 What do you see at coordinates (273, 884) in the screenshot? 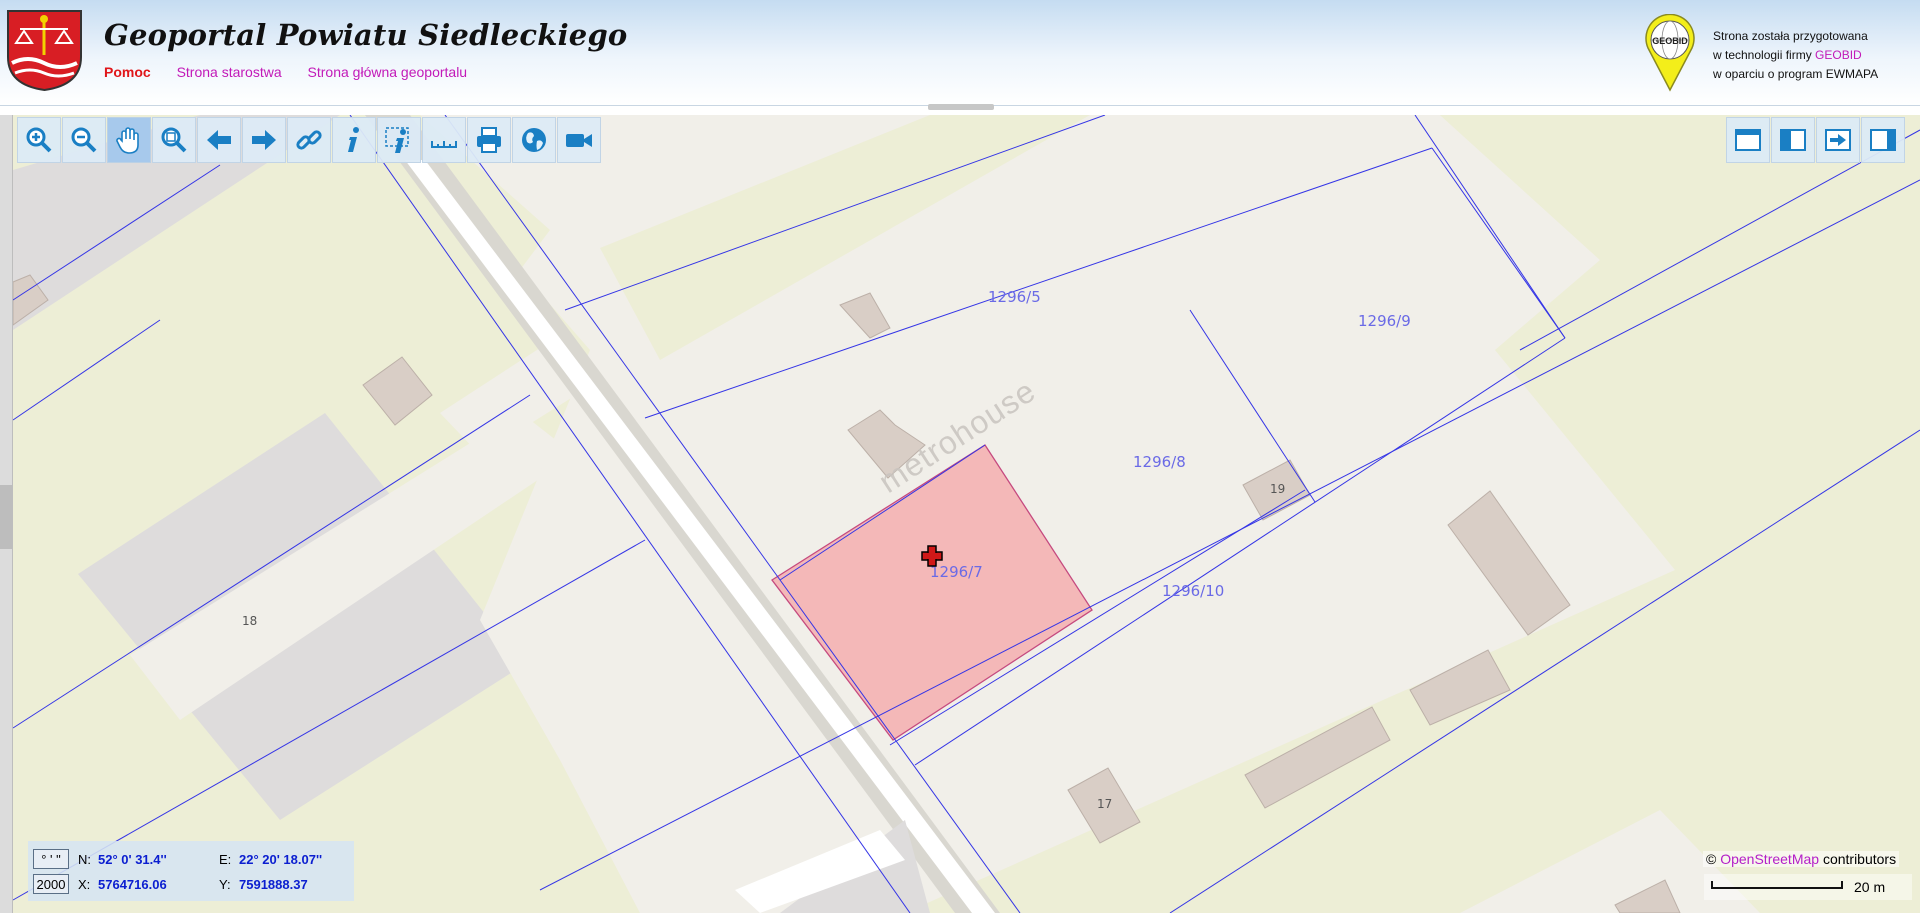
I see `y-value: 7591888.37` at bounding box center [273, 884].